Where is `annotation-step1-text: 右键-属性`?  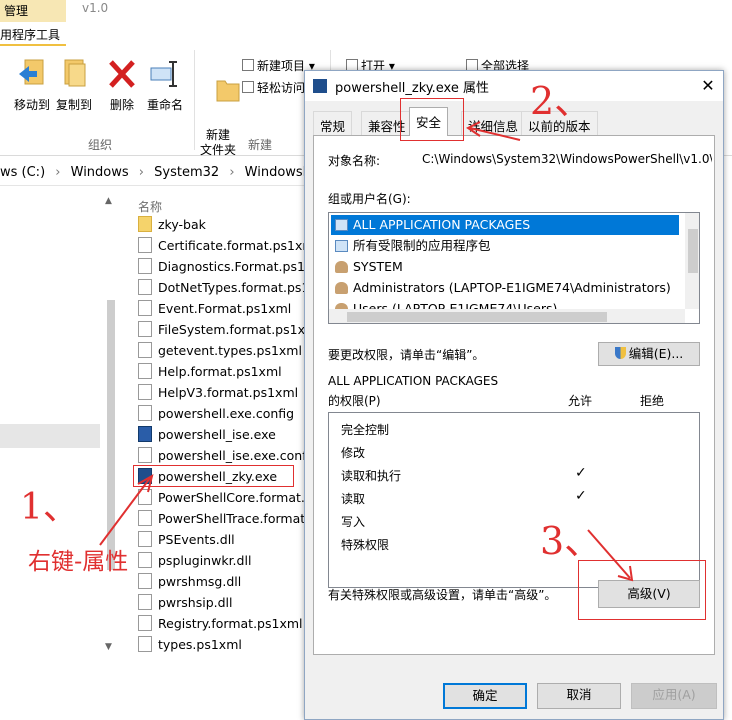 annotation-step1-text: 右键-属性 is located at coordinates (78, 562).